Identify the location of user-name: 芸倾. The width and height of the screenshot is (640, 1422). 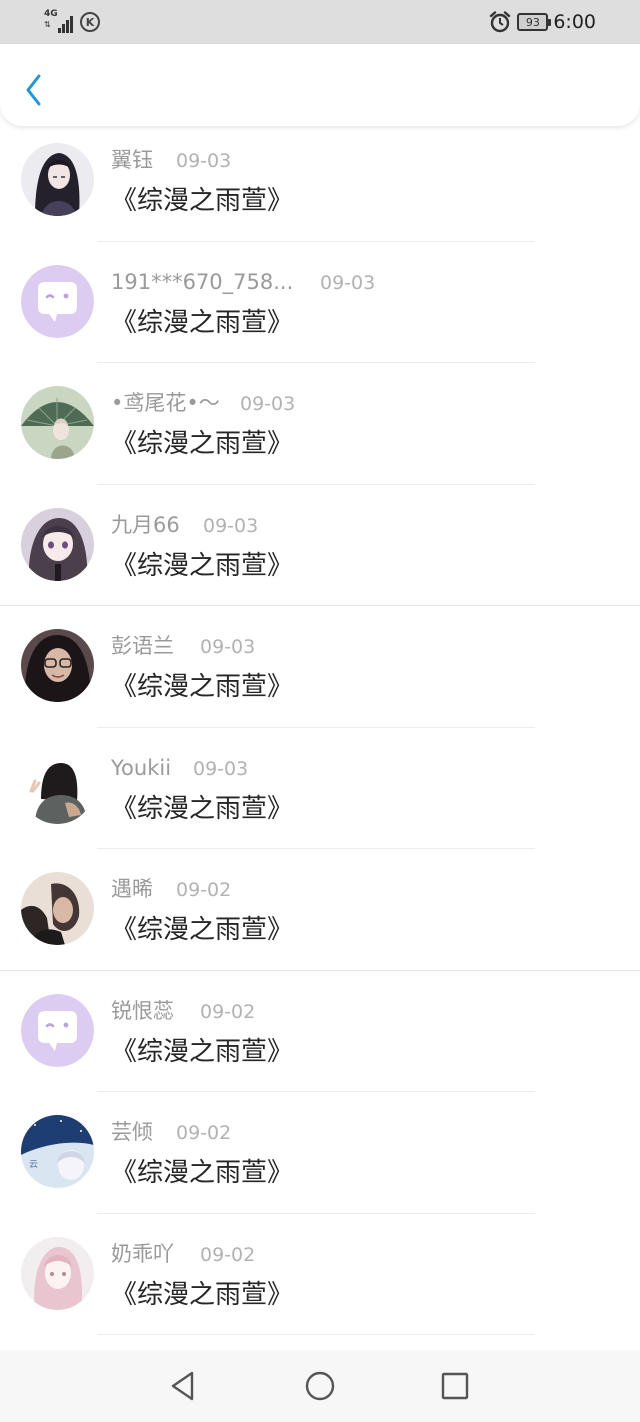
(132, 1132).